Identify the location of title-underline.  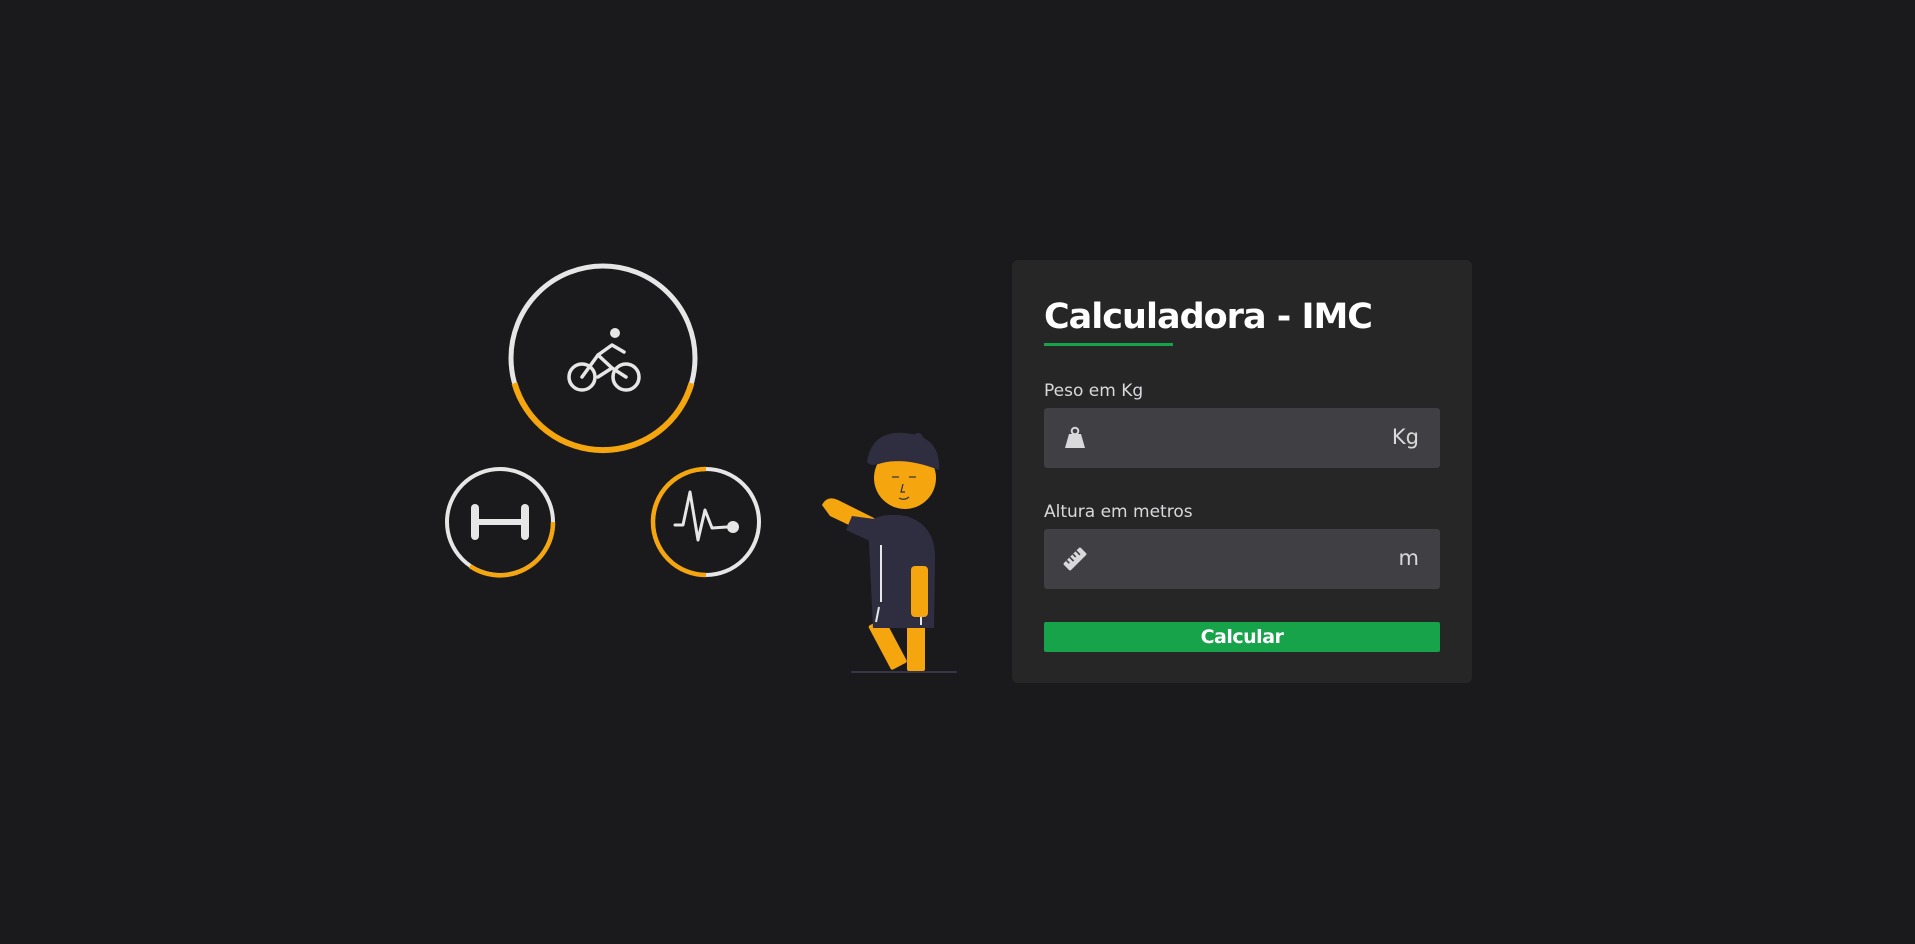
(1108, 344).